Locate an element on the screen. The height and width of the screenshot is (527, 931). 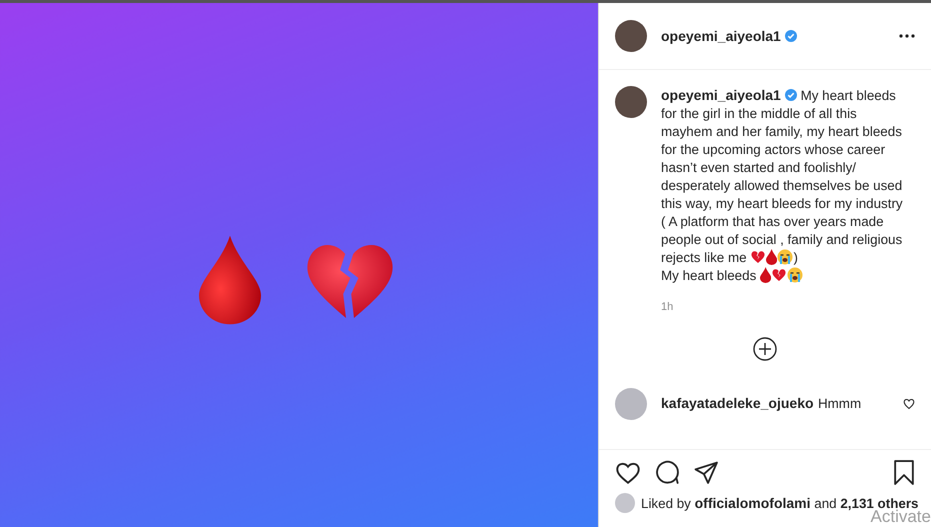
post-time: 1h is located at coordinates (667, 307).